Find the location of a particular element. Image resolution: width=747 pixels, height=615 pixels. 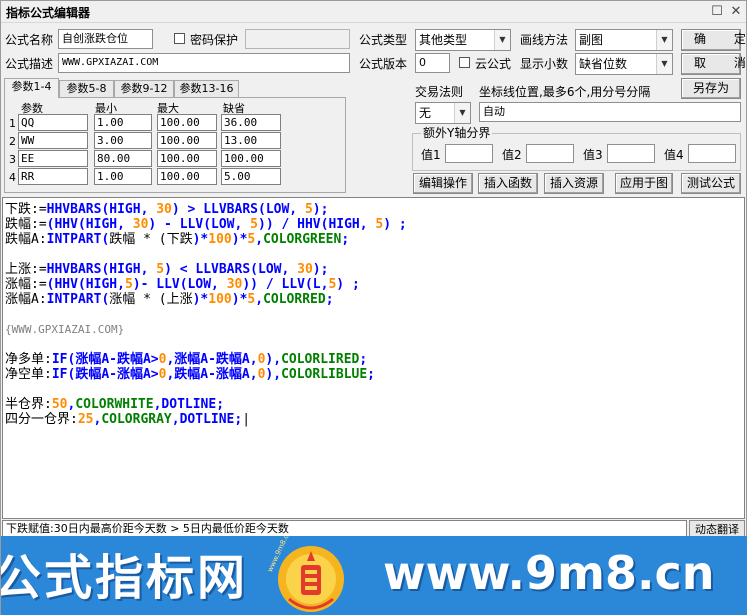

code-line: 涨幅A:INTPART(涨幅 * (上涨)*100)*5,COLORRED; is located at coordinates (169, 299).